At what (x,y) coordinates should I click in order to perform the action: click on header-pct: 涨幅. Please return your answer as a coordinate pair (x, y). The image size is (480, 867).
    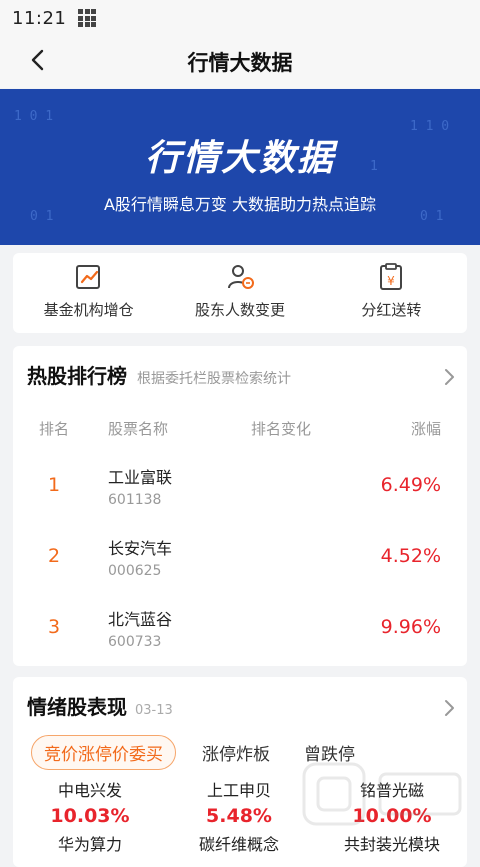
    Looking at the image, I should click on (425, 429).